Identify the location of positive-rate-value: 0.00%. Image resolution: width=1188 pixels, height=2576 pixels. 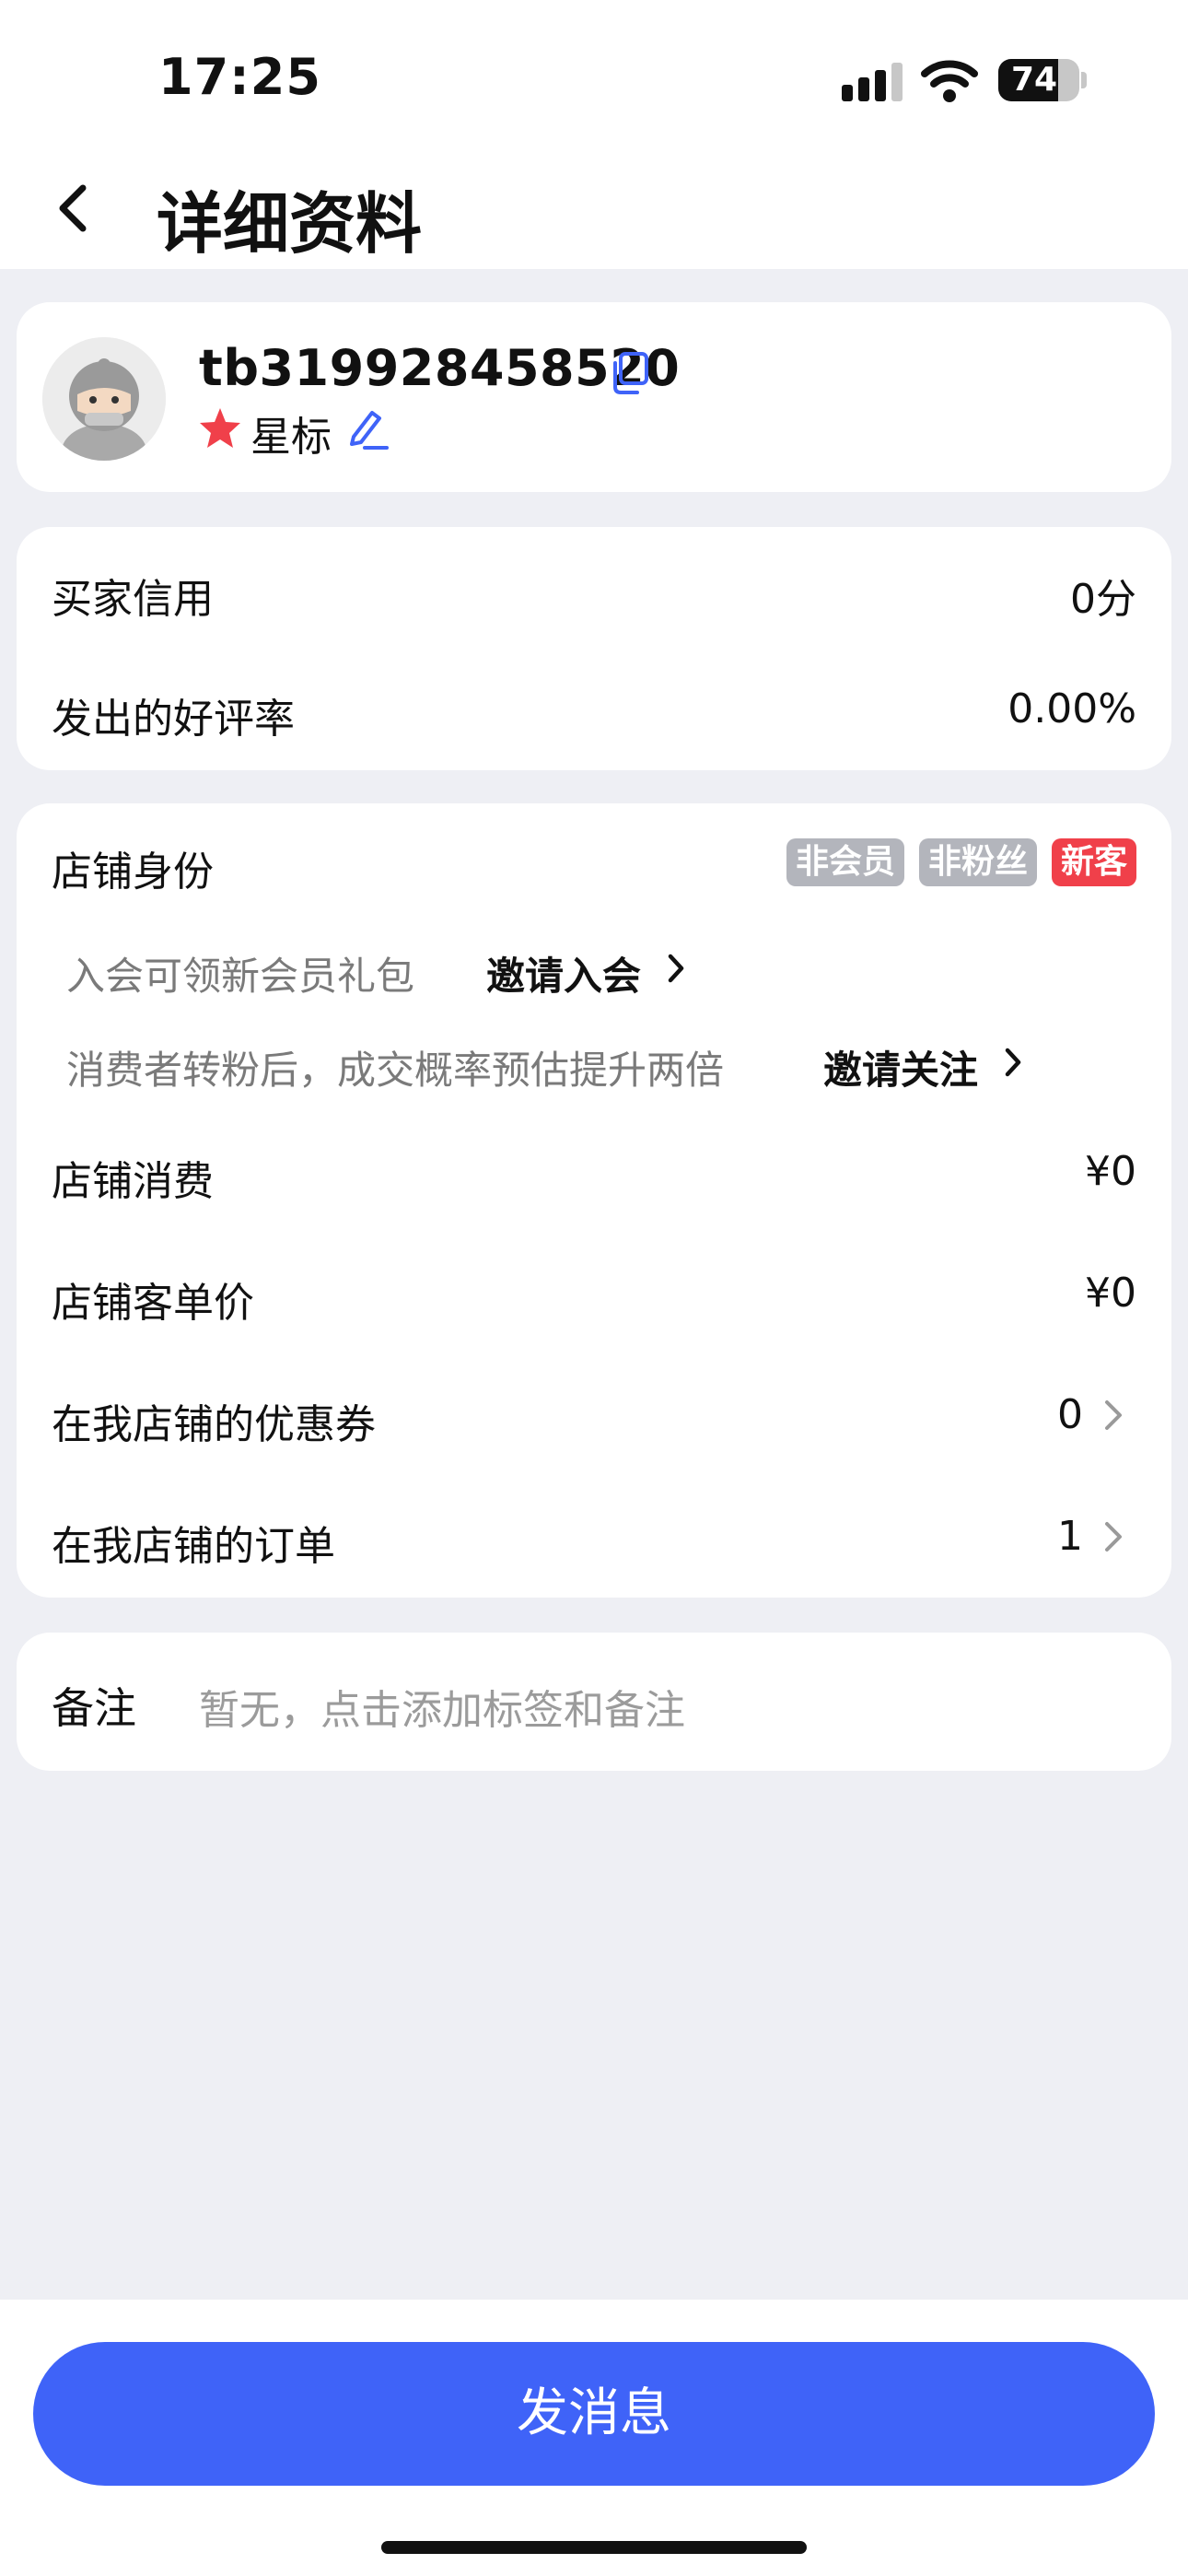
(1071, 708).